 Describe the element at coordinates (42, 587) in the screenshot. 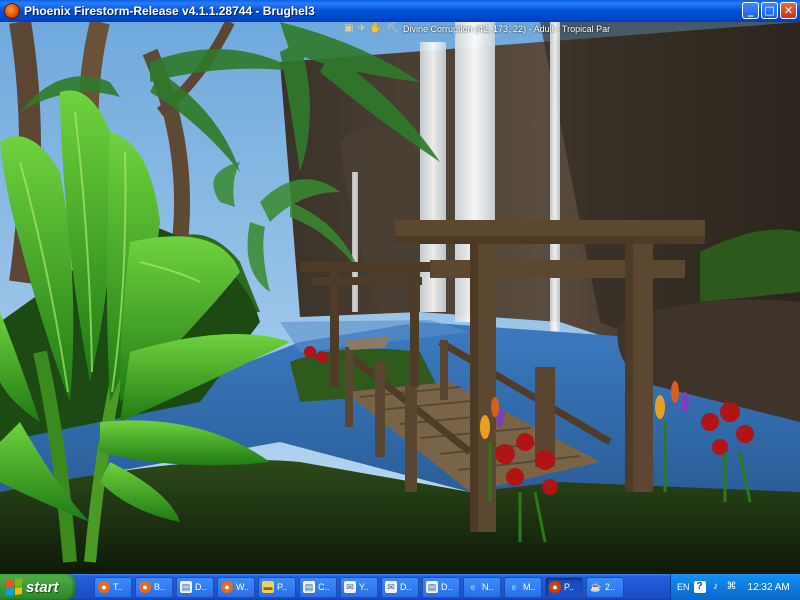

I see `start-label: start` at that location.